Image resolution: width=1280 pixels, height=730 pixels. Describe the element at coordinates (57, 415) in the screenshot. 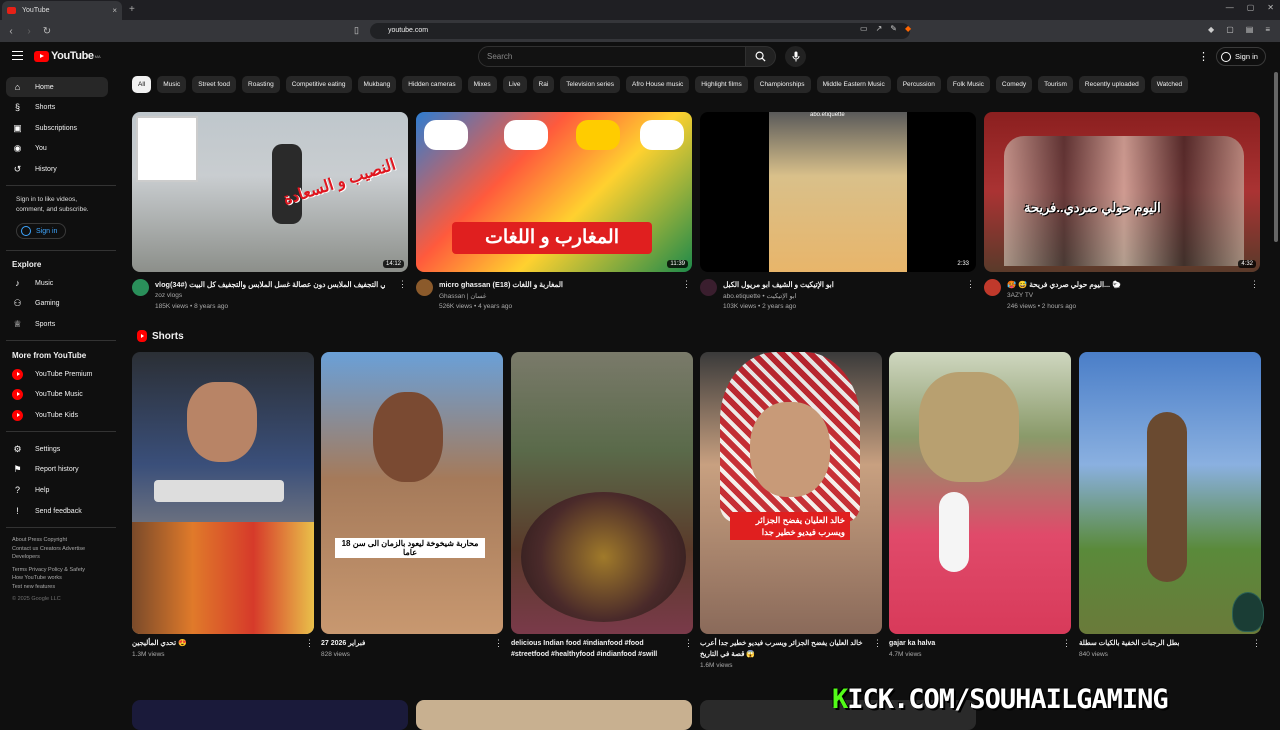

I see `sidebar-item-youtube-kids: YouTube Kids` at that location.